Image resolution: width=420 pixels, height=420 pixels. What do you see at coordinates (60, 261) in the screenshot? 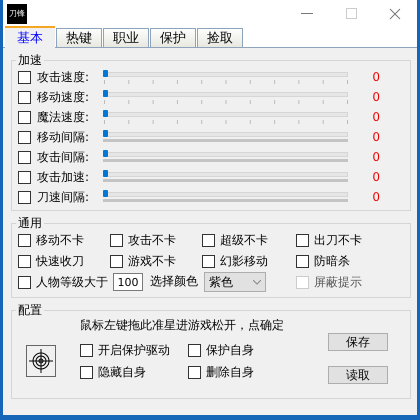
I see `option-label: 快速收刀` at bounding box center [60, 261].